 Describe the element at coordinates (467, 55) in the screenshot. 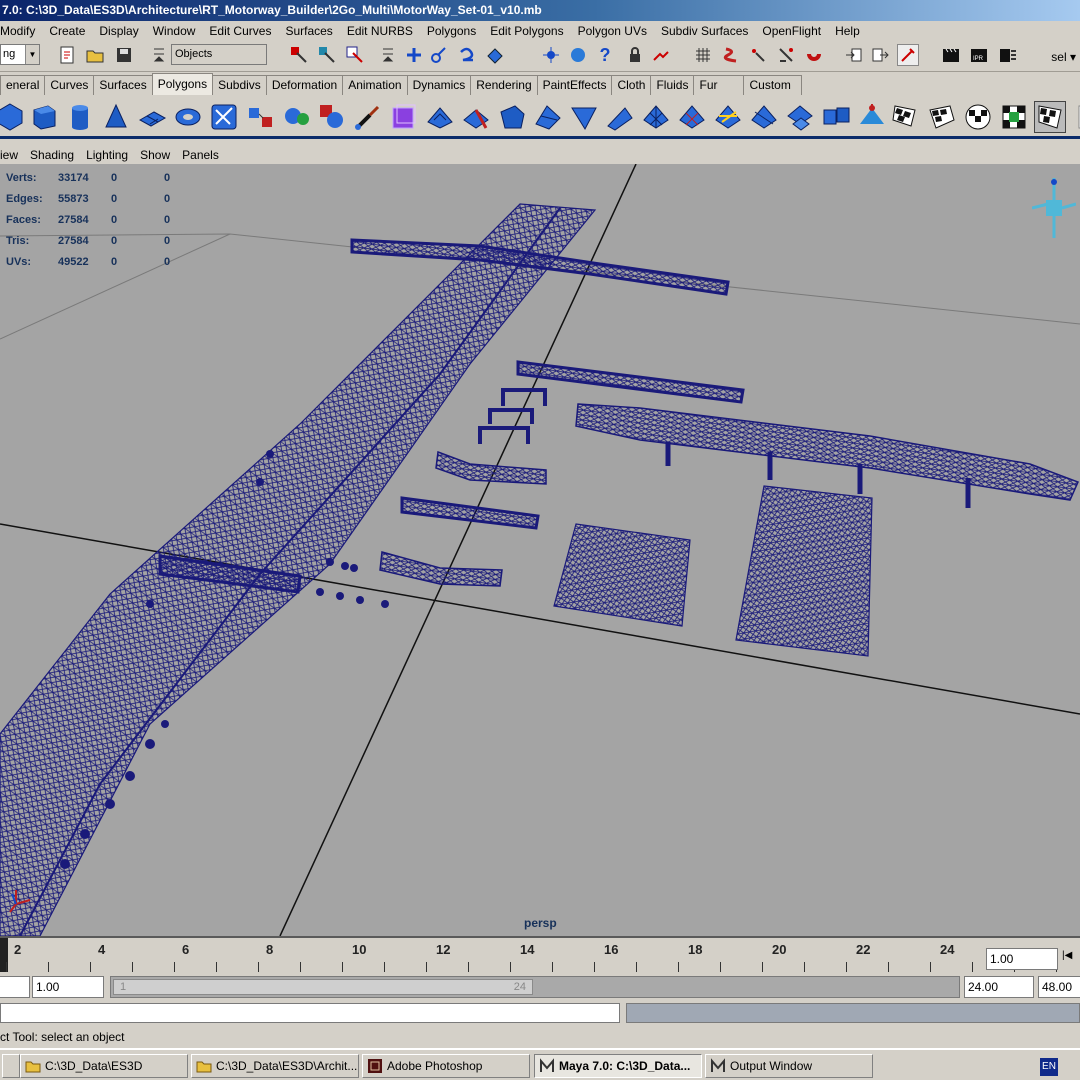

I see `curve-snap-icon` at that location.